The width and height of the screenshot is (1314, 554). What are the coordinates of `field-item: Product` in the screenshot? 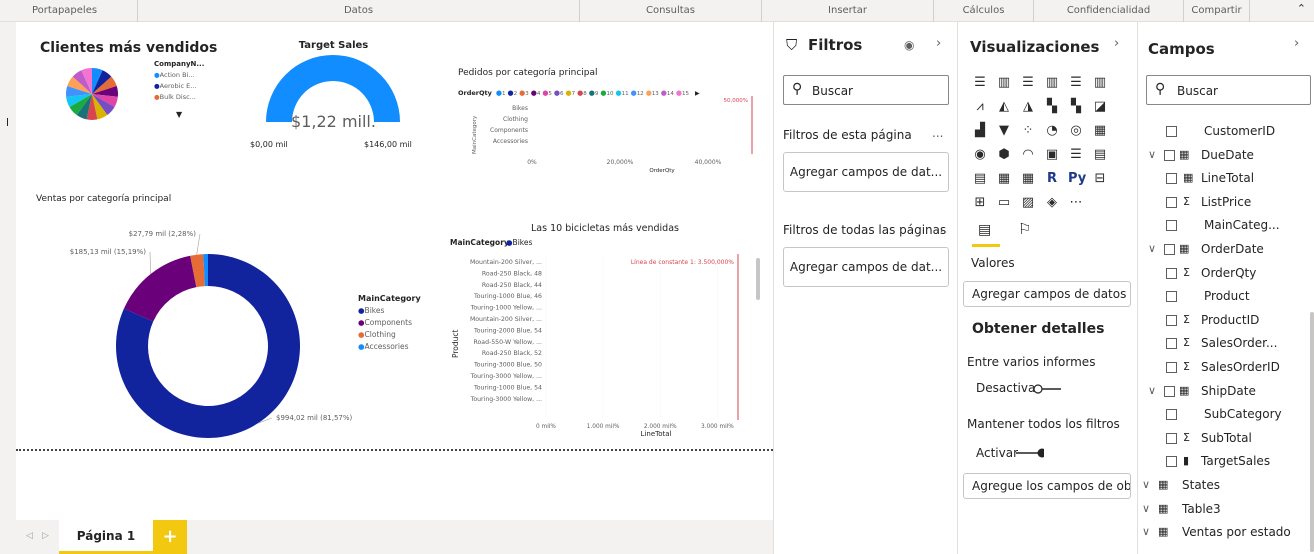 It's located at (1224, 296).